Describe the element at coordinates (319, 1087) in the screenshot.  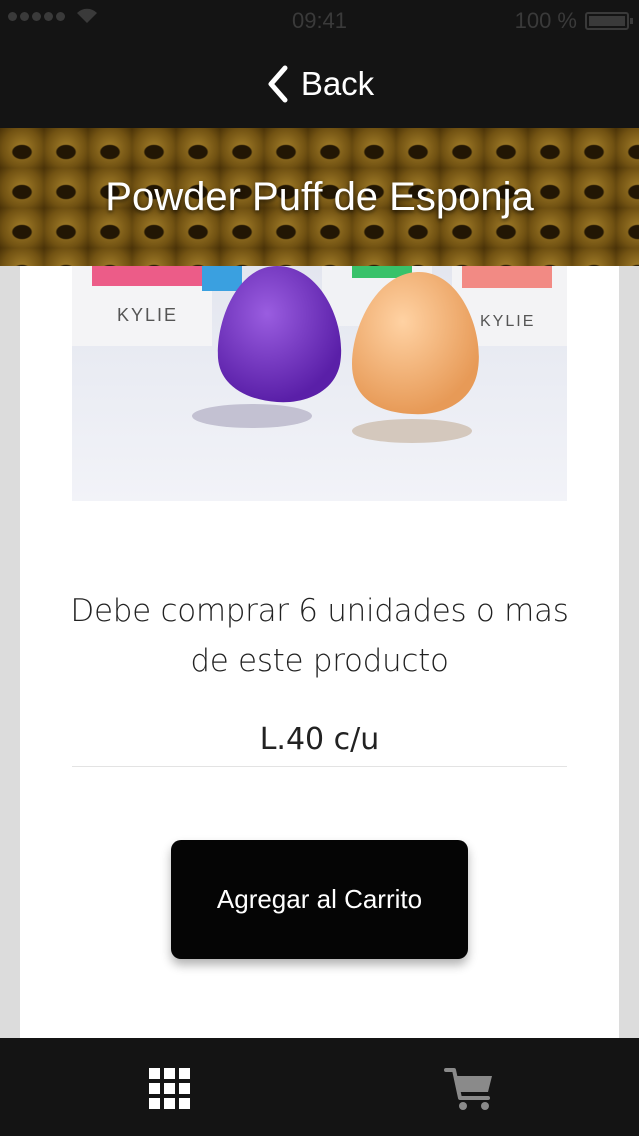
I see `tab-bar` at that location.